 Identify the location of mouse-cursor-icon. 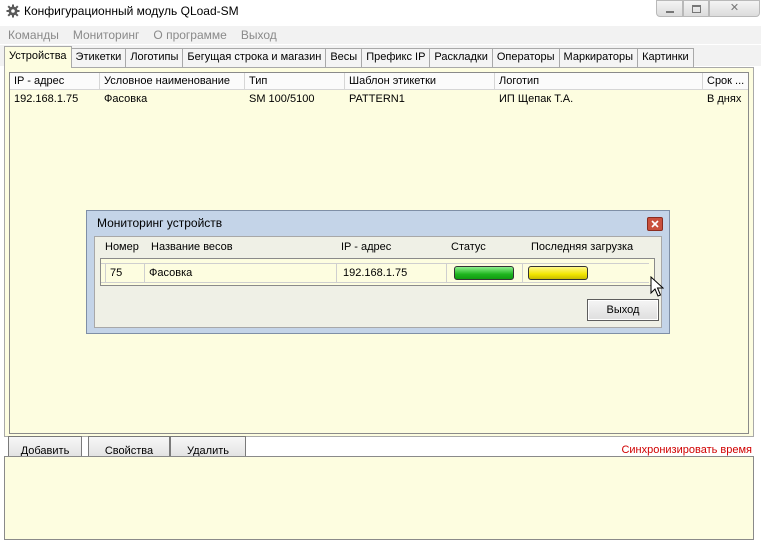
(657, 286).